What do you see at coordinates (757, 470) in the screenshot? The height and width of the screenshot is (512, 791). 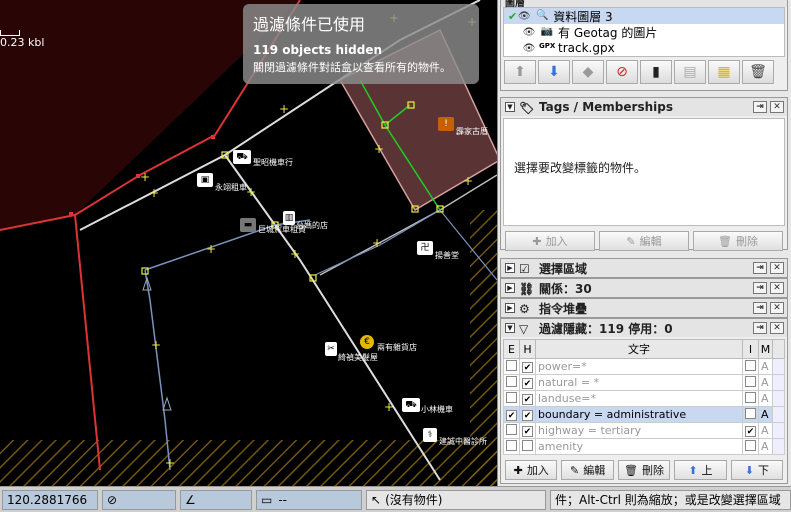 I see `move-down-filter-button: ⬇ 下` at bounding box center [757, 470].